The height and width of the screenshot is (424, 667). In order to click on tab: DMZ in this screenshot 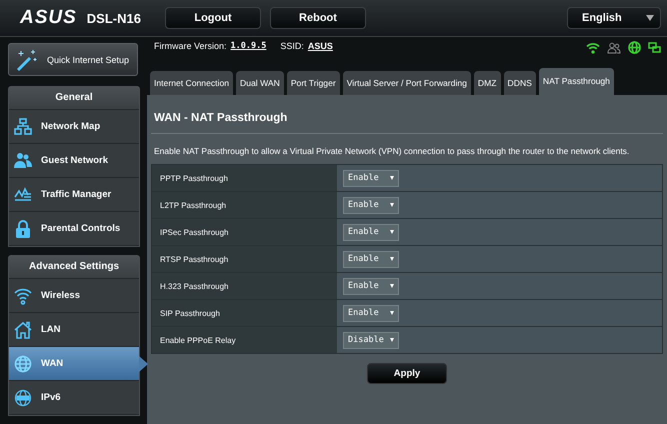, I will do `click(487, 83)`.